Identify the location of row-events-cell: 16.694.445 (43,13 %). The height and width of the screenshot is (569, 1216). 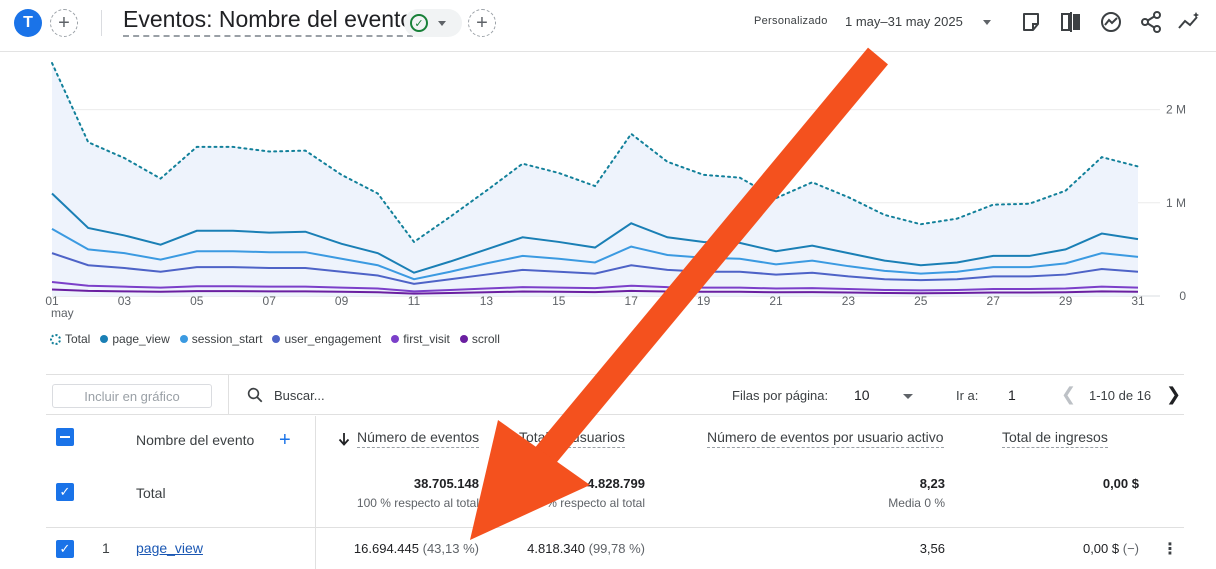
(416, 548).